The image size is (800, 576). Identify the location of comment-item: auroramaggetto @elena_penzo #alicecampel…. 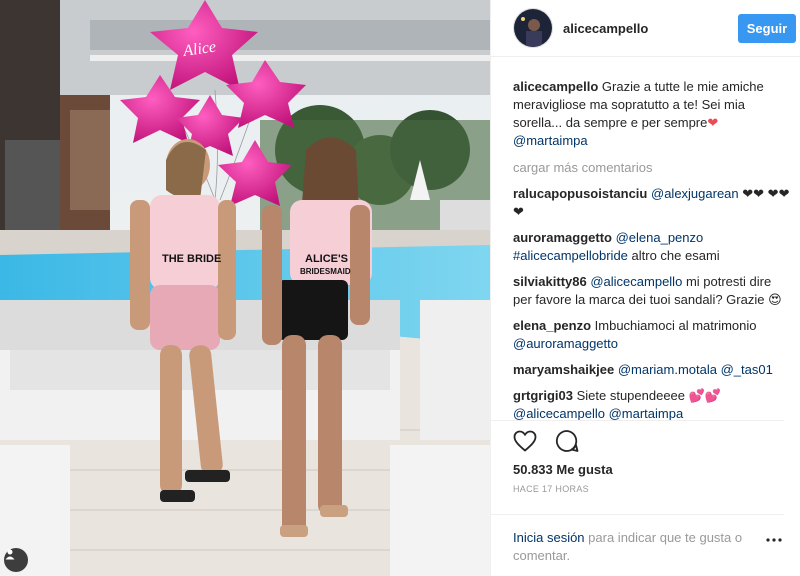
(651, 247).